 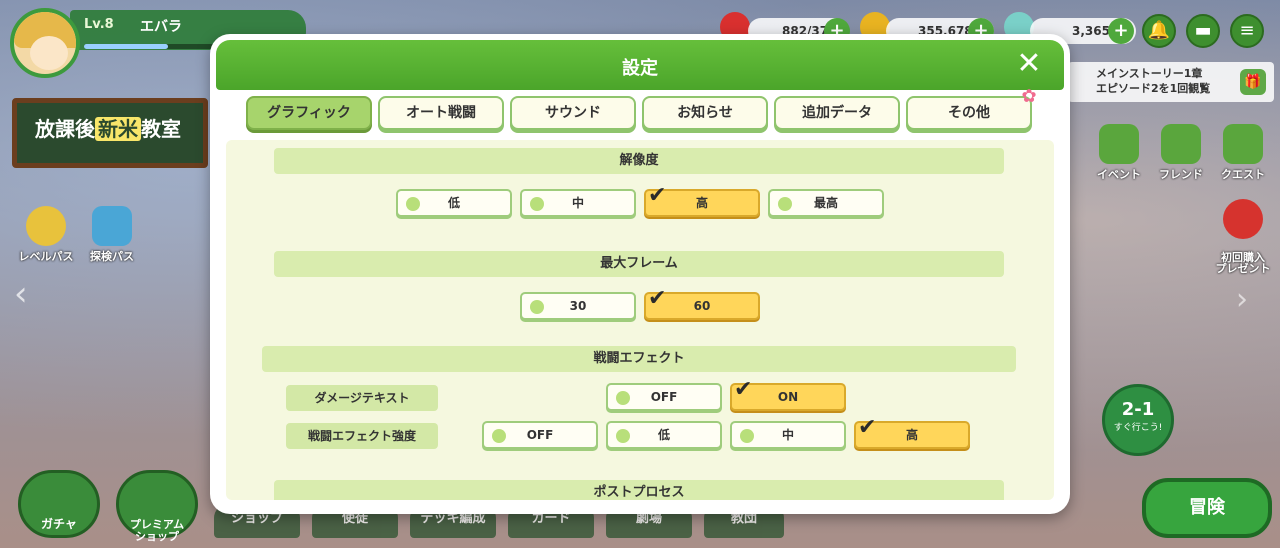 I want to click on quest-button: クエスト, so click(x=1243, y=153).